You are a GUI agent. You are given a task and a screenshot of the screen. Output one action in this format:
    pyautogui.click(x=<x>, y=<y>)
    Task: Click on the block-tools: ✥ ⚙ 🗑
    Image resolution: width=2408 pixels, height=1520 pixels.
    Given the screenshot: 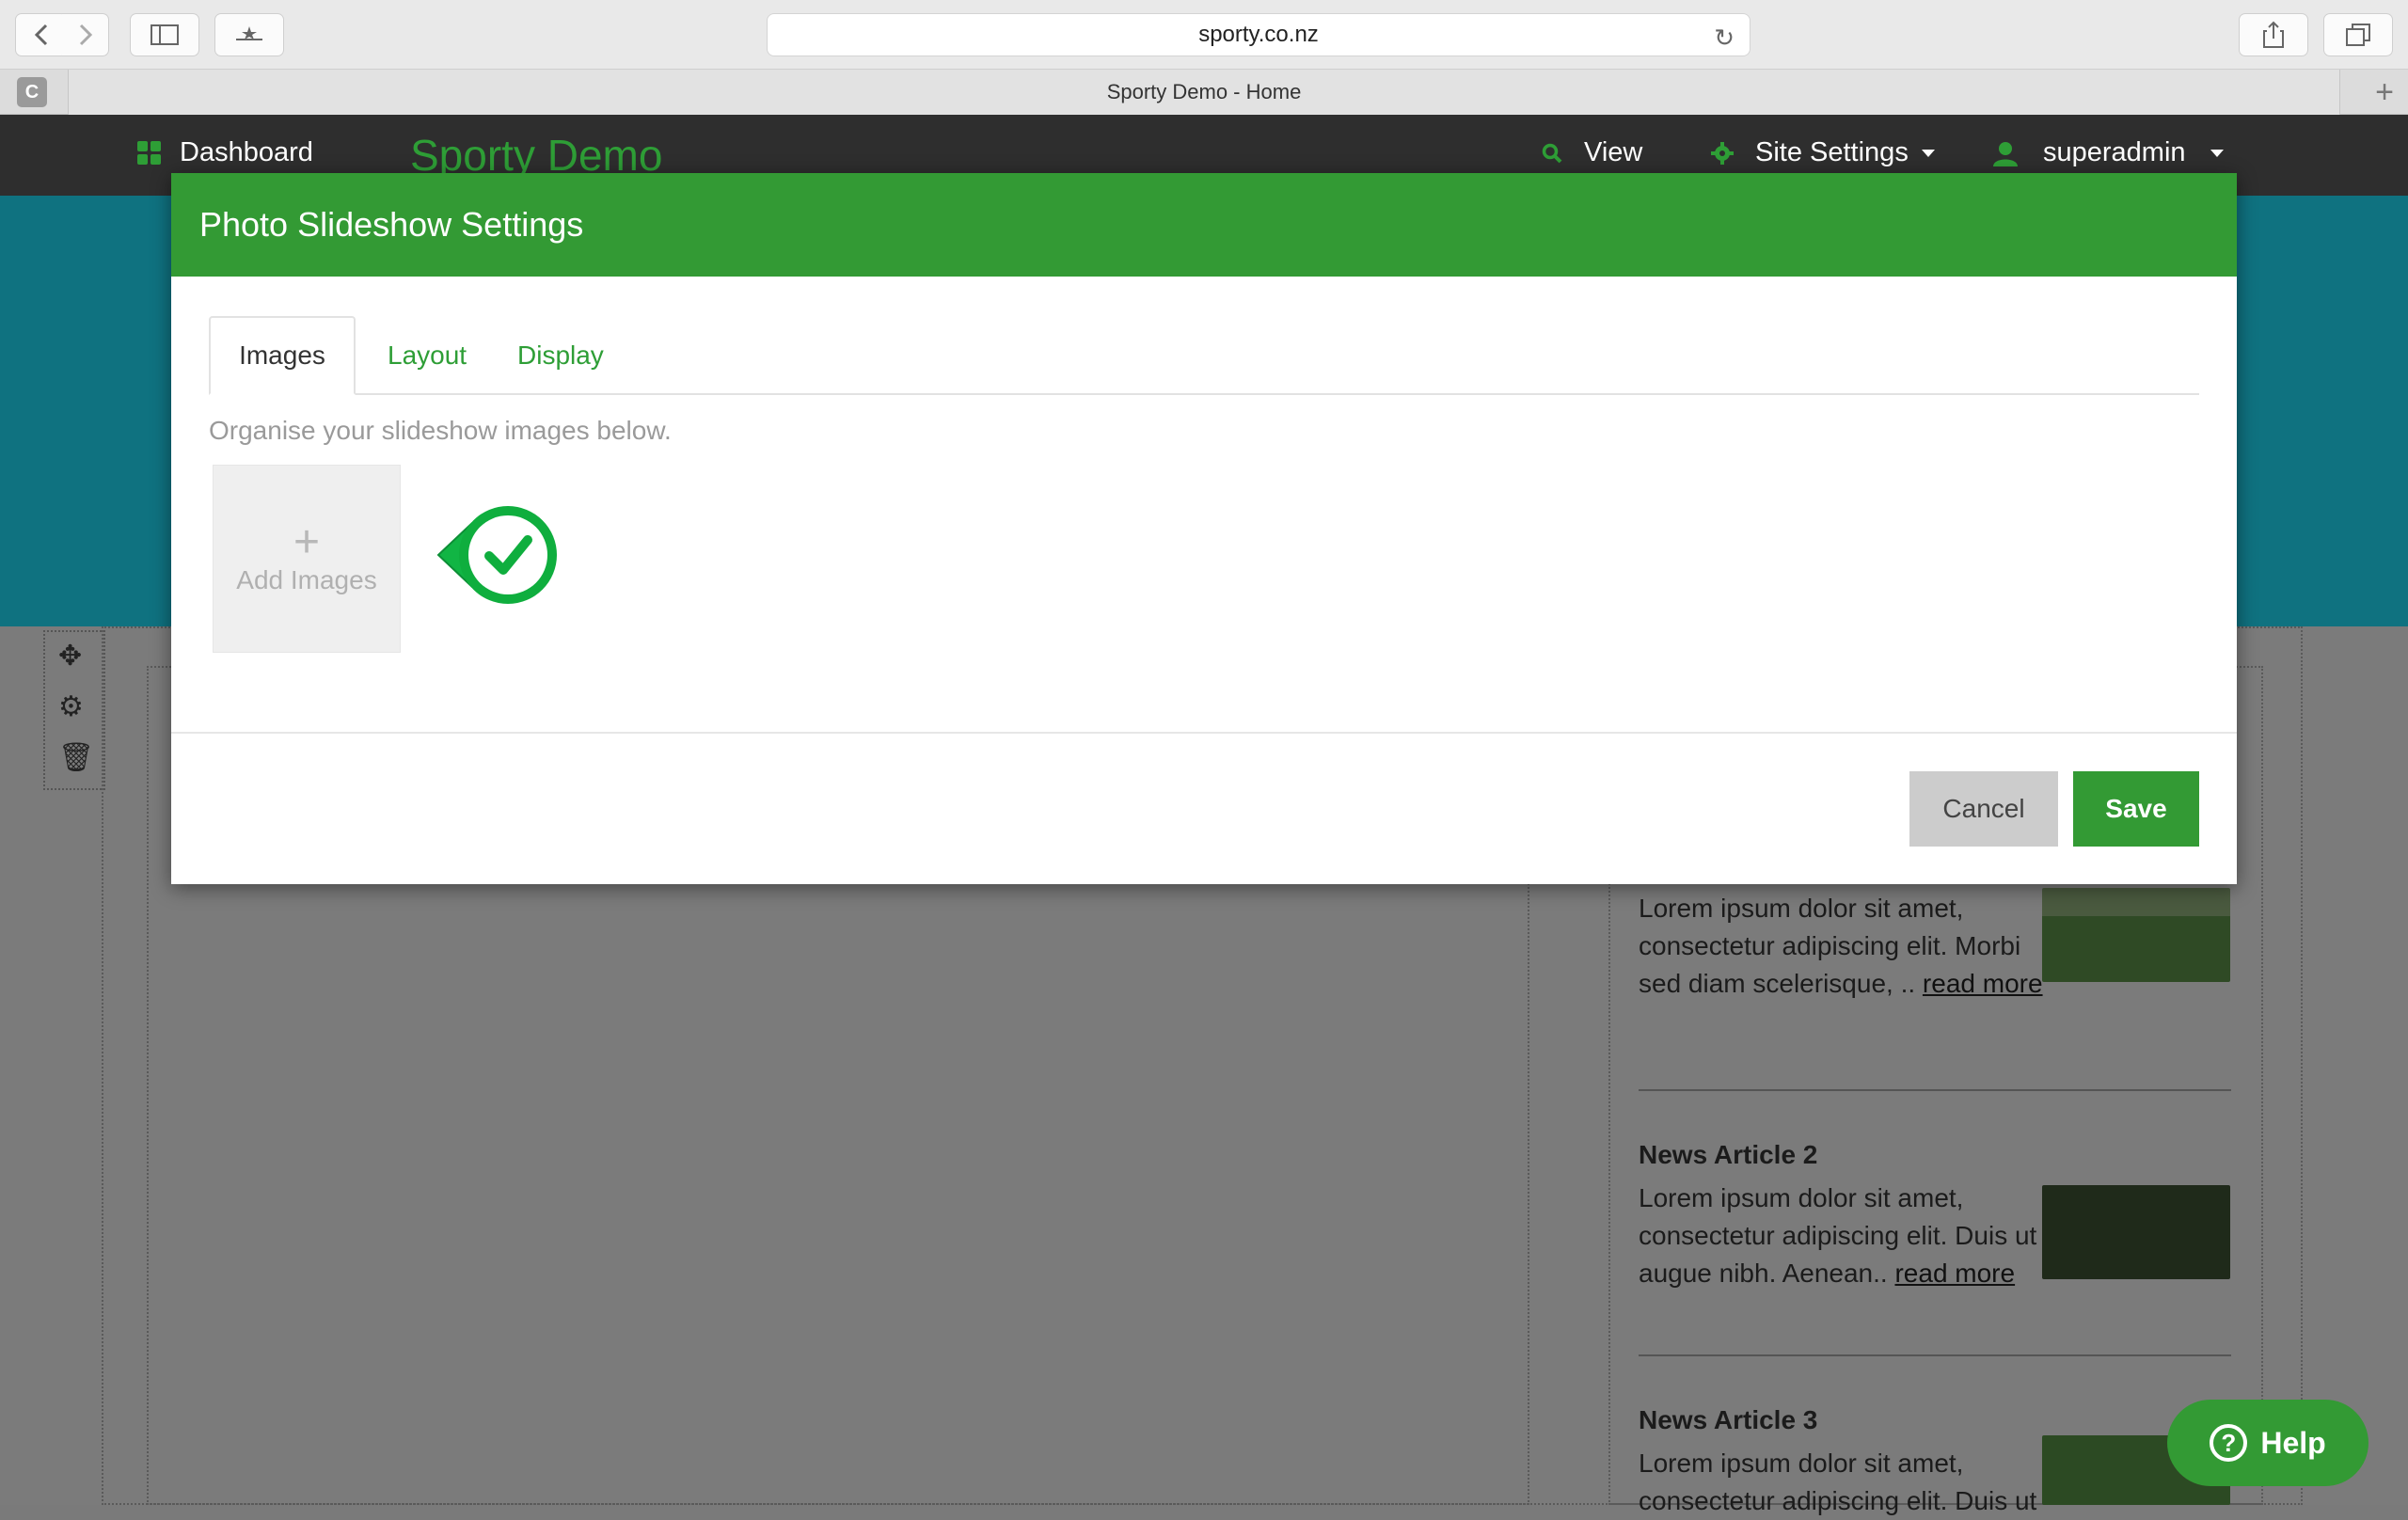 What is the action you would take?
    pyautogui.click(x=74, y=710)
    